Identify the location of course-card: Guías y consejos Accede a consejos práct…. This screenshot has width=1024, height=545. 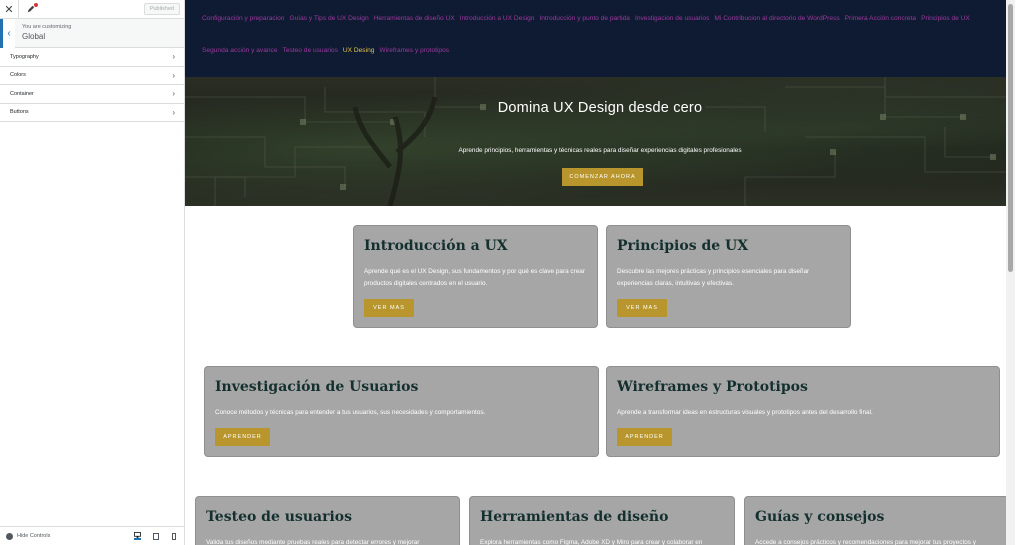
(876, 520).